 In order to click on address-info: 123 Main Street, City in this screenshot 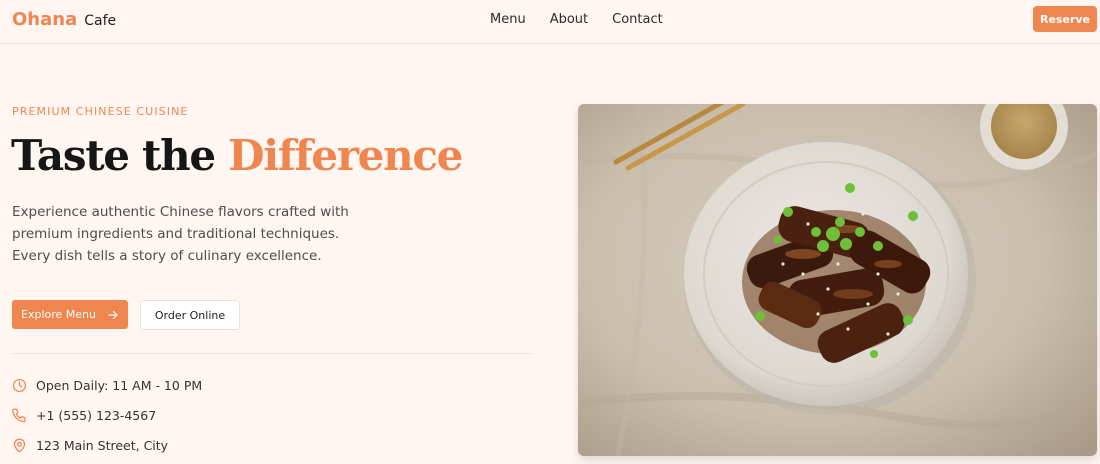, I will do `click(90, 445)`.